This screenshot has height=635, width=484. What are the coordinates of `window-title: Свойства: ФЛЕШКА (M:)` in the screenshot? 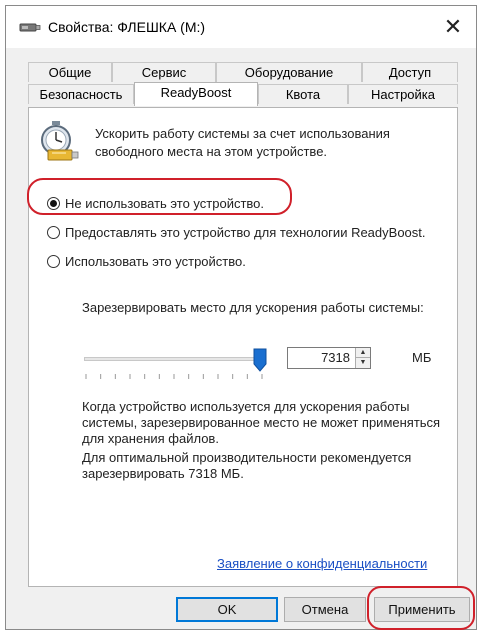 It's located at (127, 27).